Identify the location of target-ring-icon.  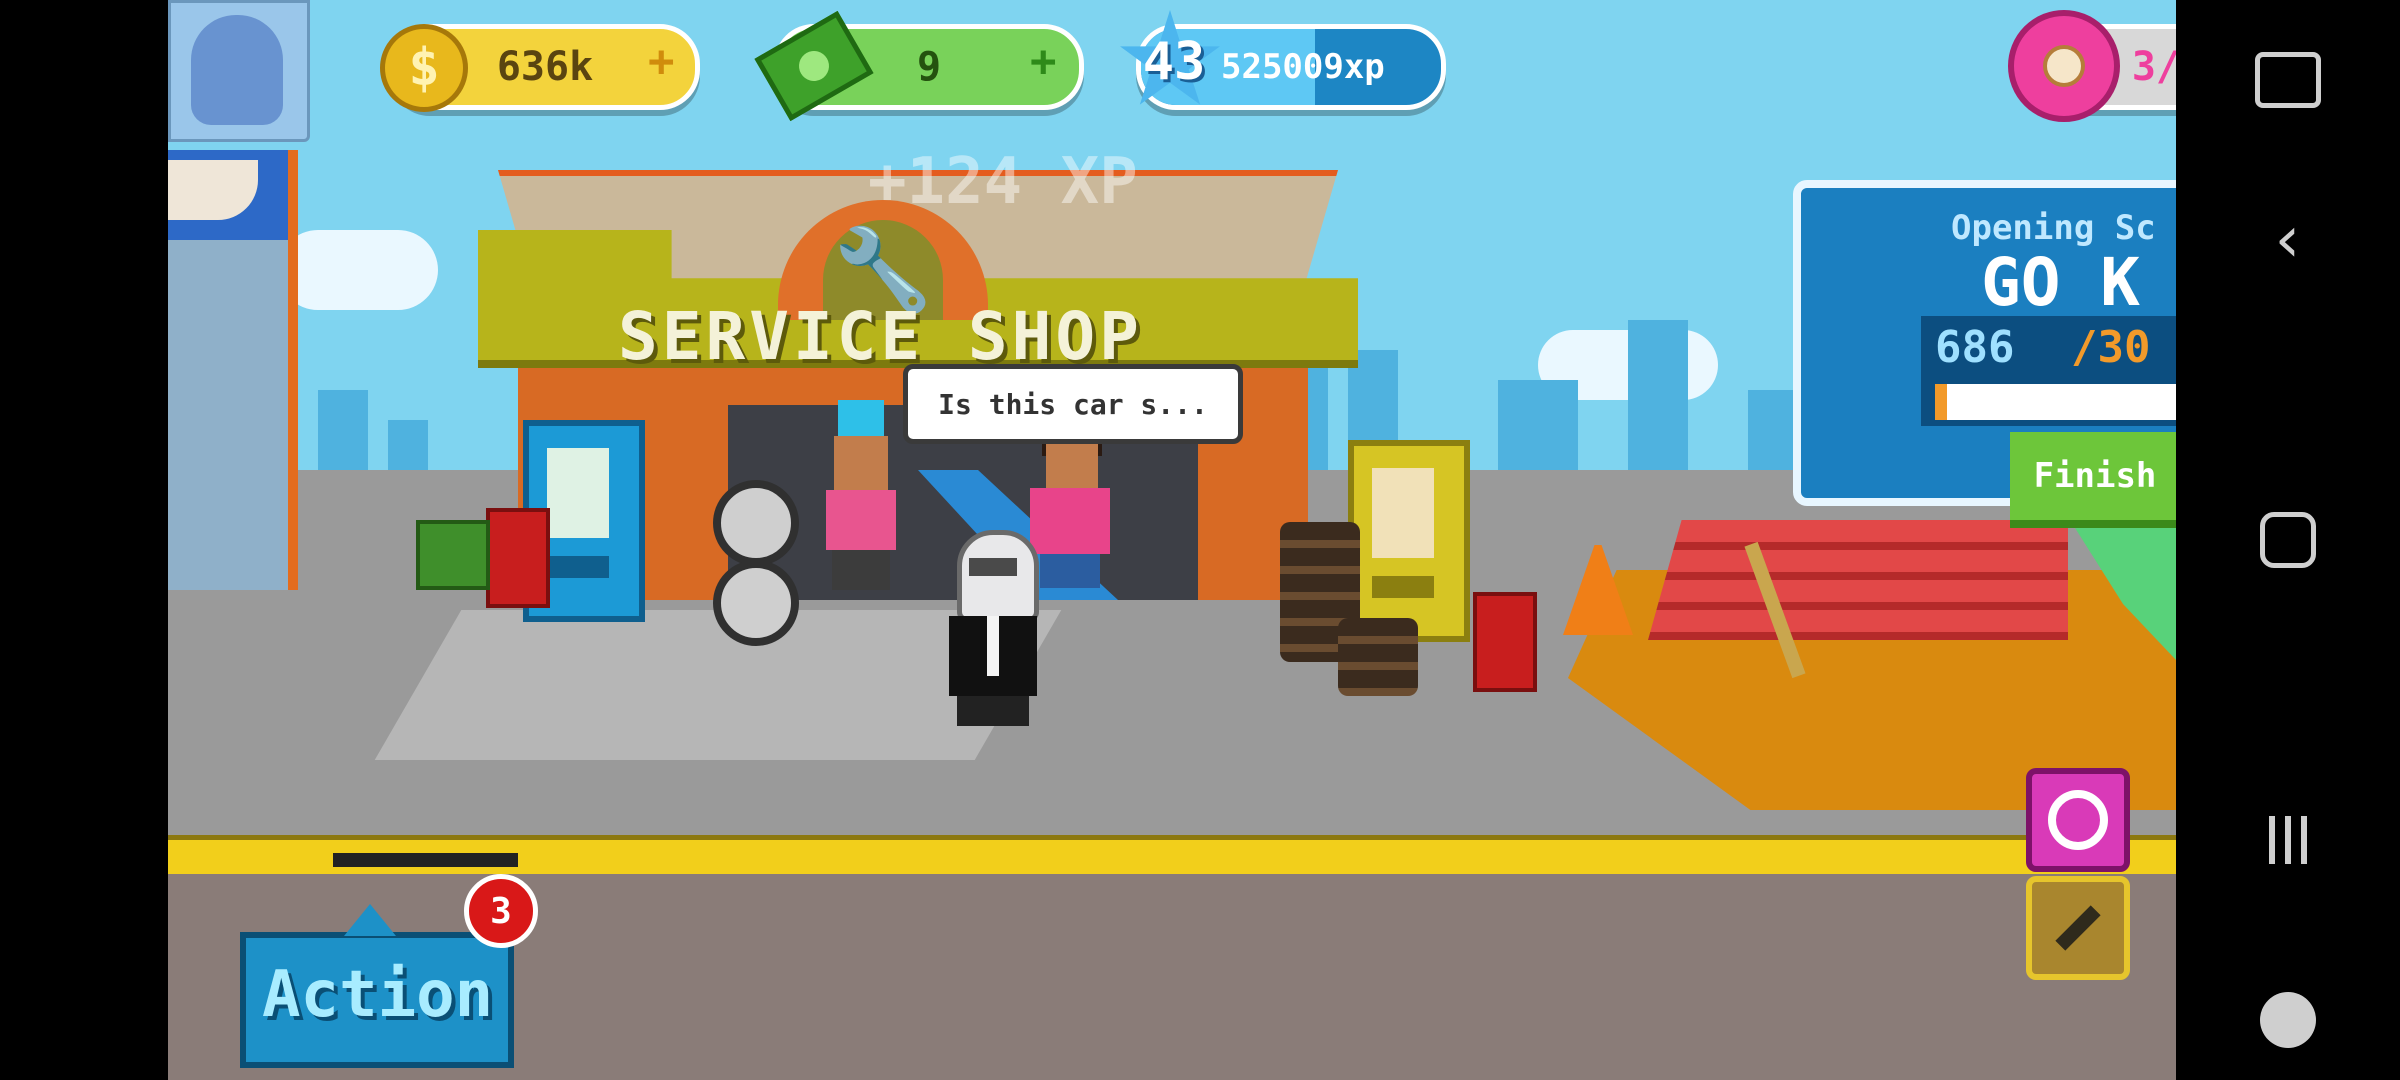
(2078, 820).